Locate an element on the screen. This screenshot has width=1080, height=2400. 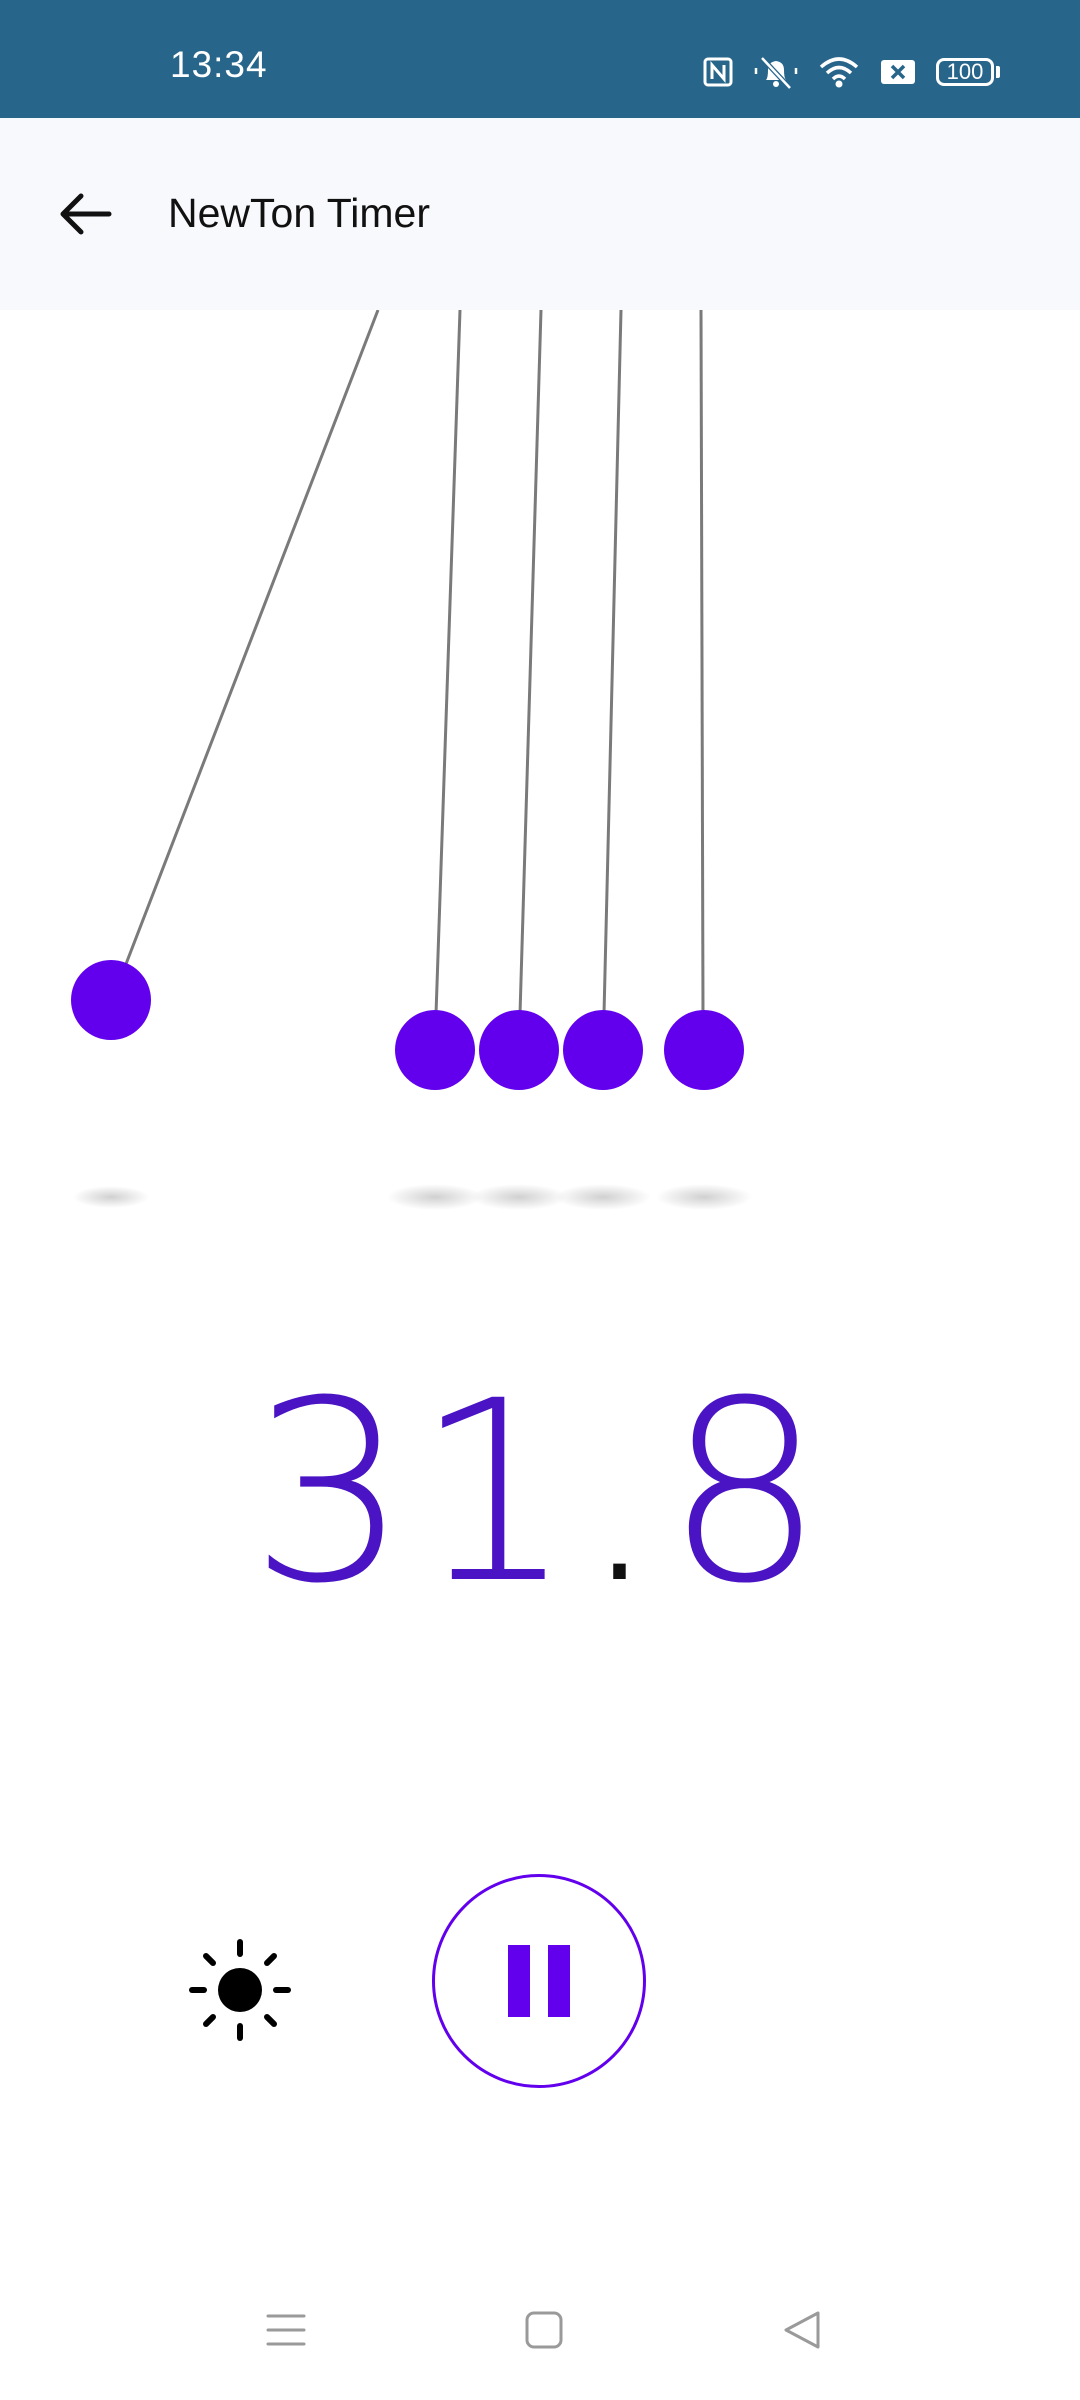
sim-x-icon is located at coordinates (898, 72).